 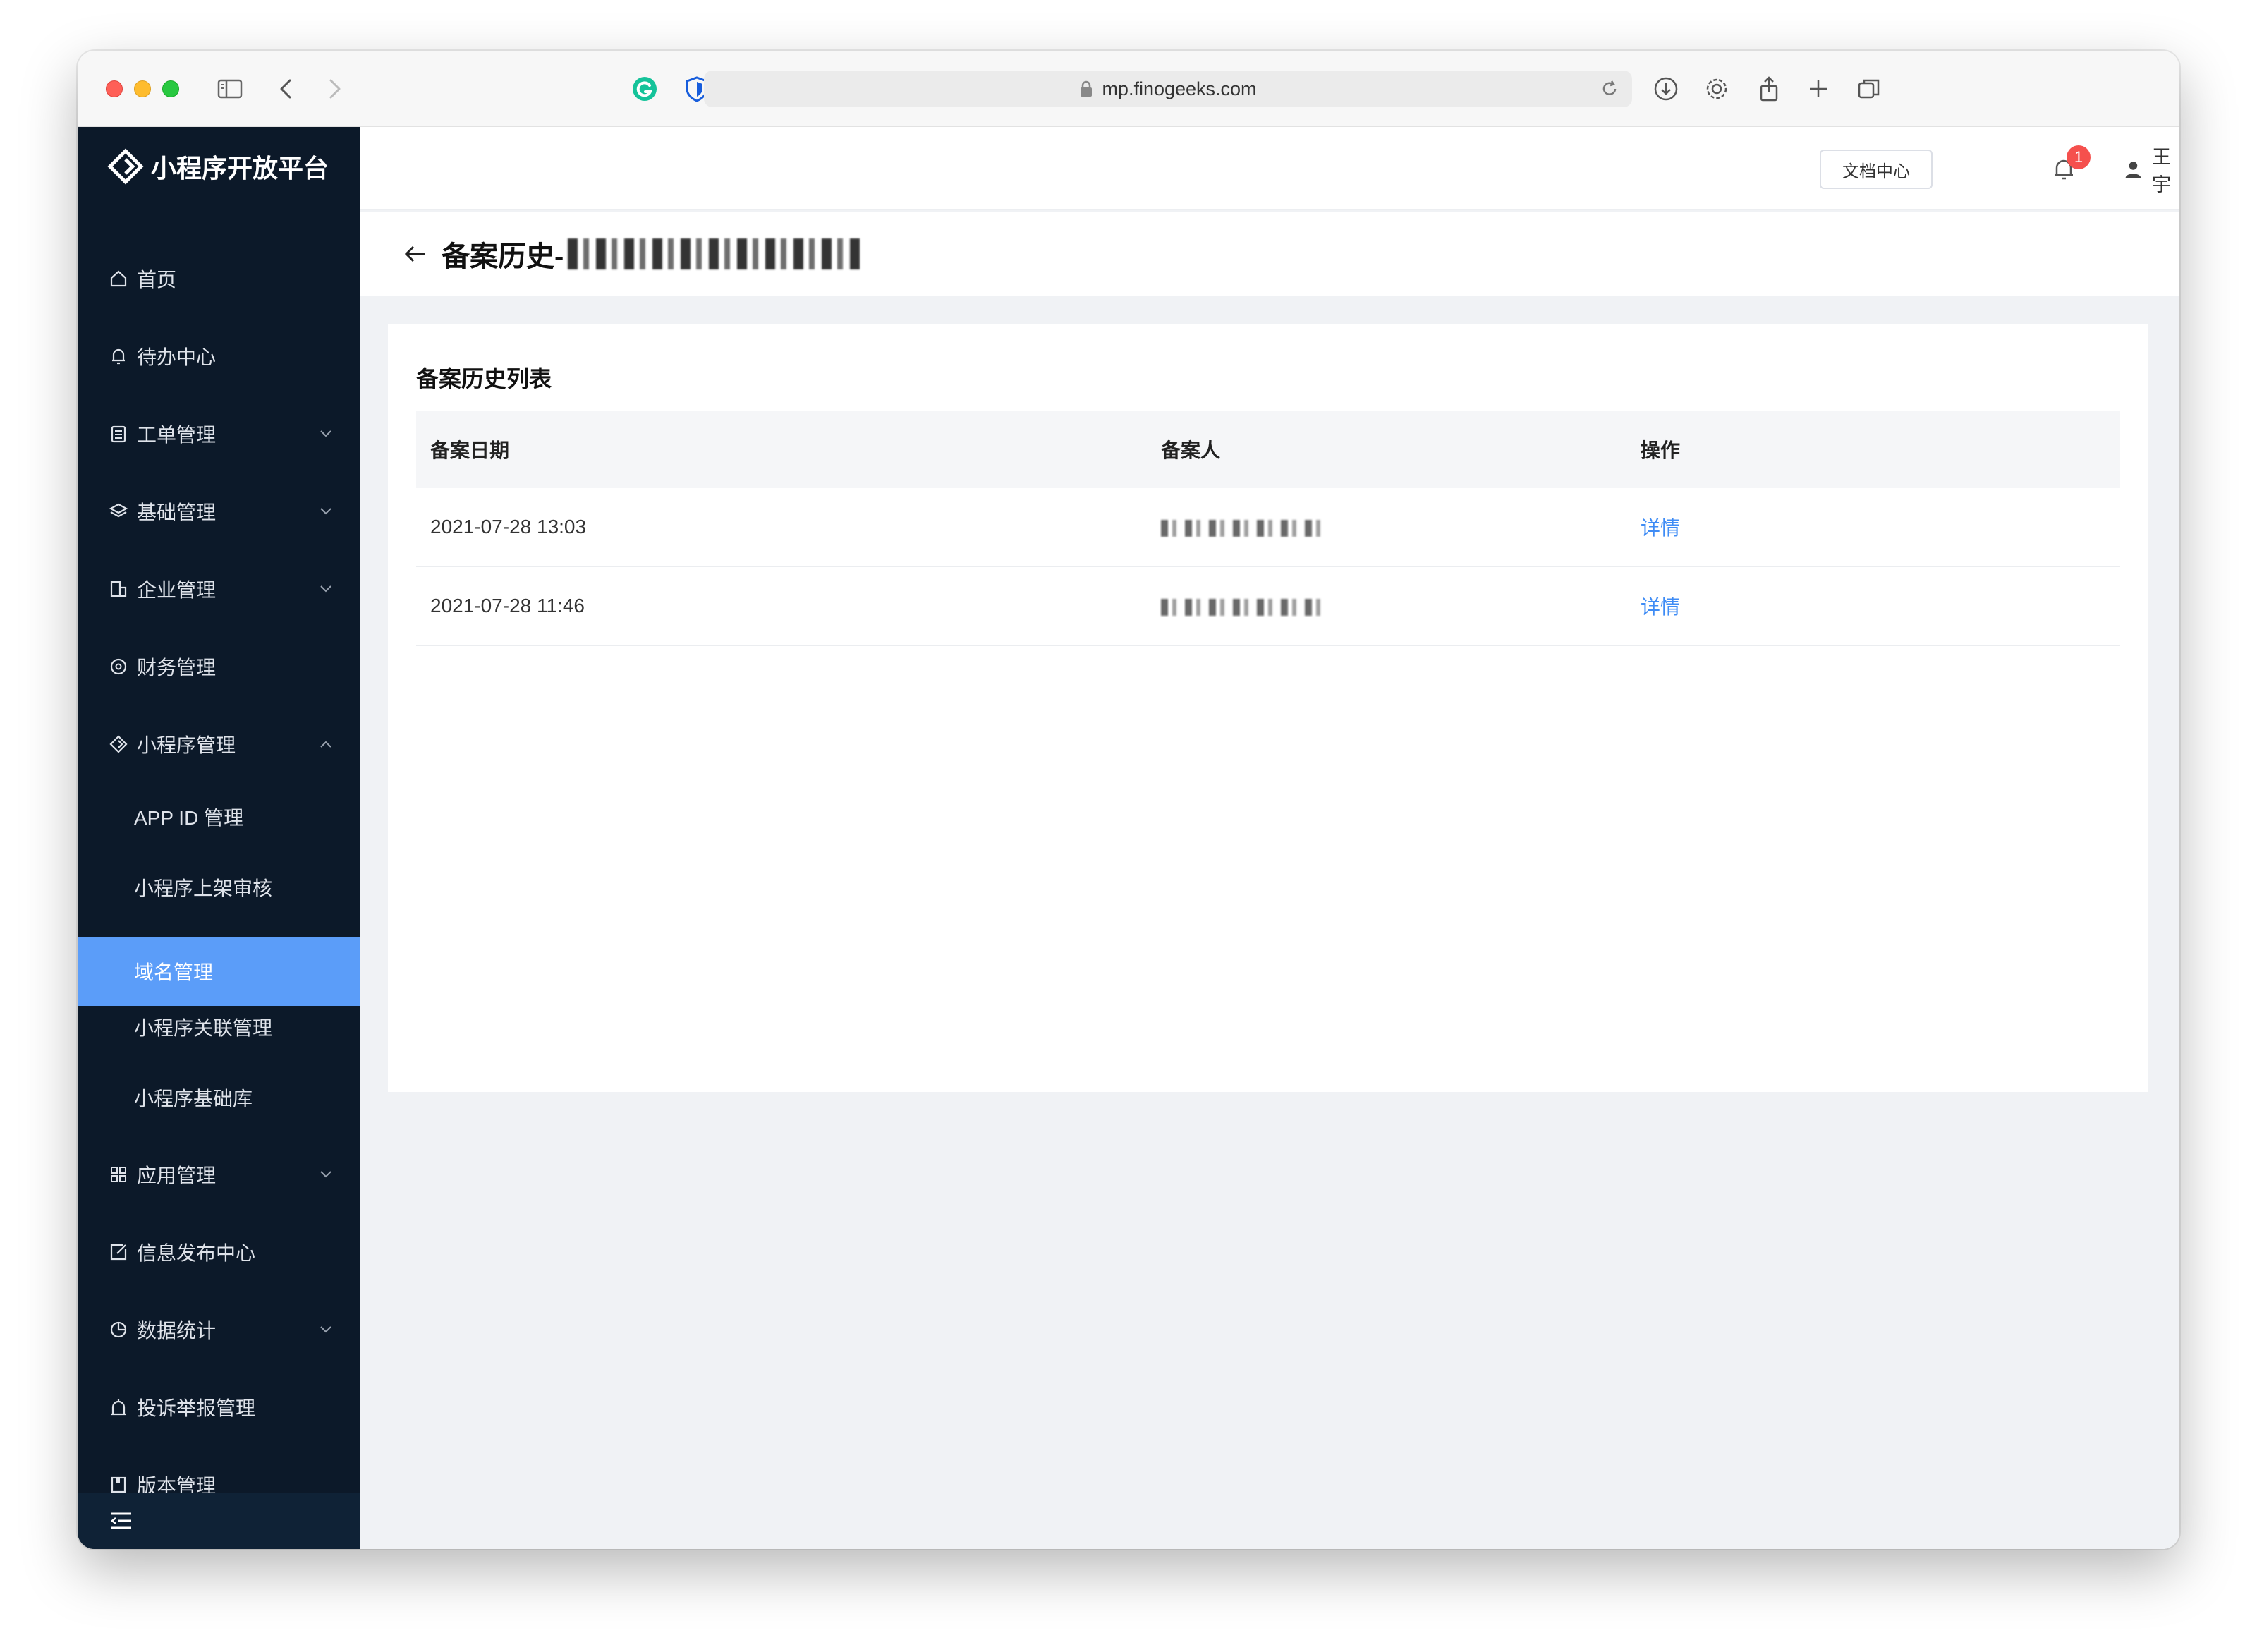 What do you see at coordinates (415, 254) in the screenshot?
I see `back-arrow-icon` at bounding box center [415, 254].